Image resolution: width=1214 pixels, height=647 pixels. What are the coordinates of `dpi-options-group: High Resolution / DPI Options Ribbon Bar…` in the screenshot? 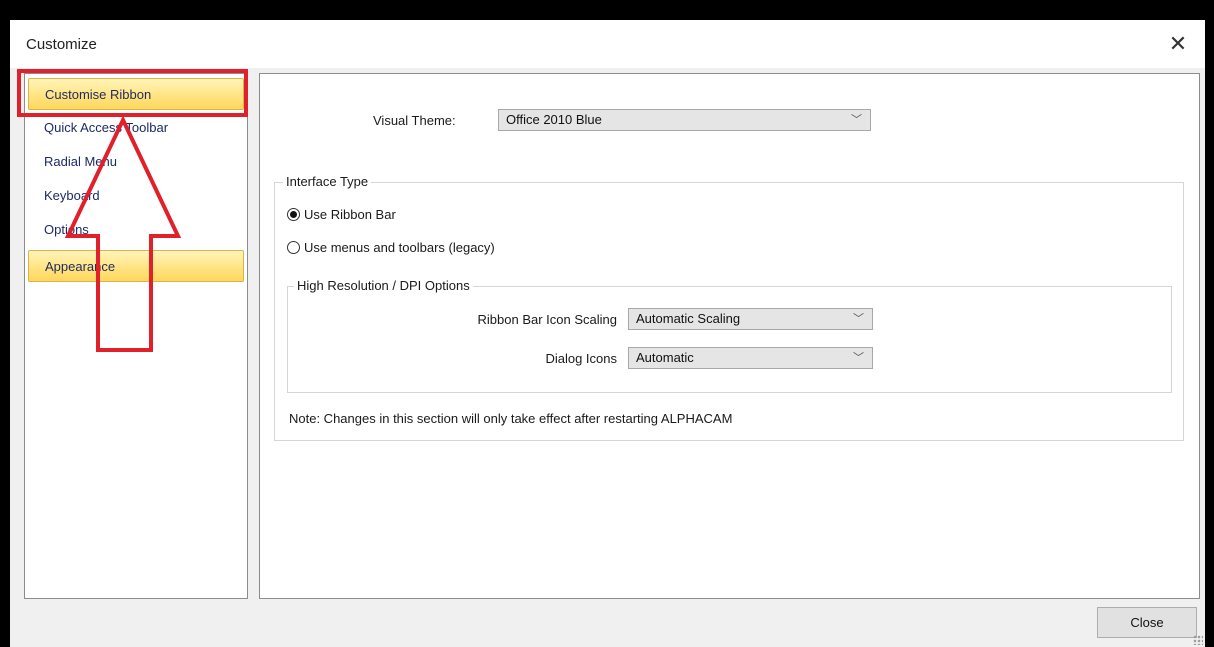 It's located at (729, 335).